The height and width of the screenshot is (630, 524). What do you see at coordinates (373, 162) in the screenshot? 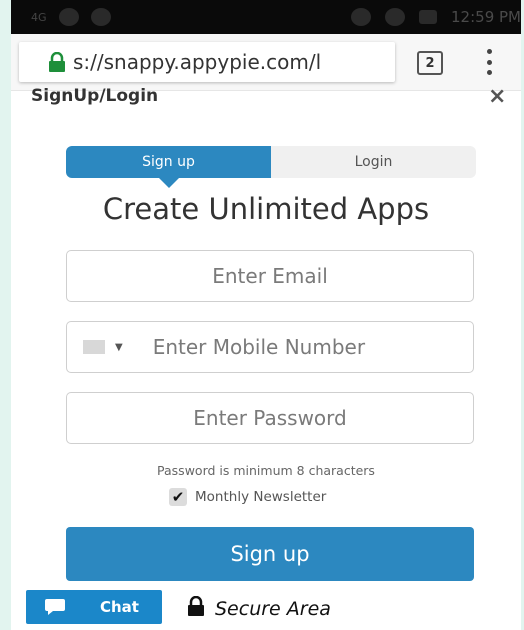
I see `tab-login: Login` at bounding box center [373, 162].